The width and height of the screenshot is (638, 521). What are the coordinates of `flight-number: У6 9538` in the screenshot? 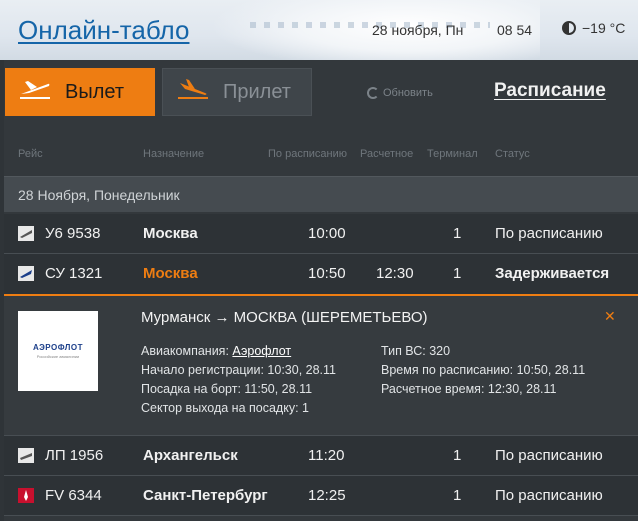 It's located at (73, 233).